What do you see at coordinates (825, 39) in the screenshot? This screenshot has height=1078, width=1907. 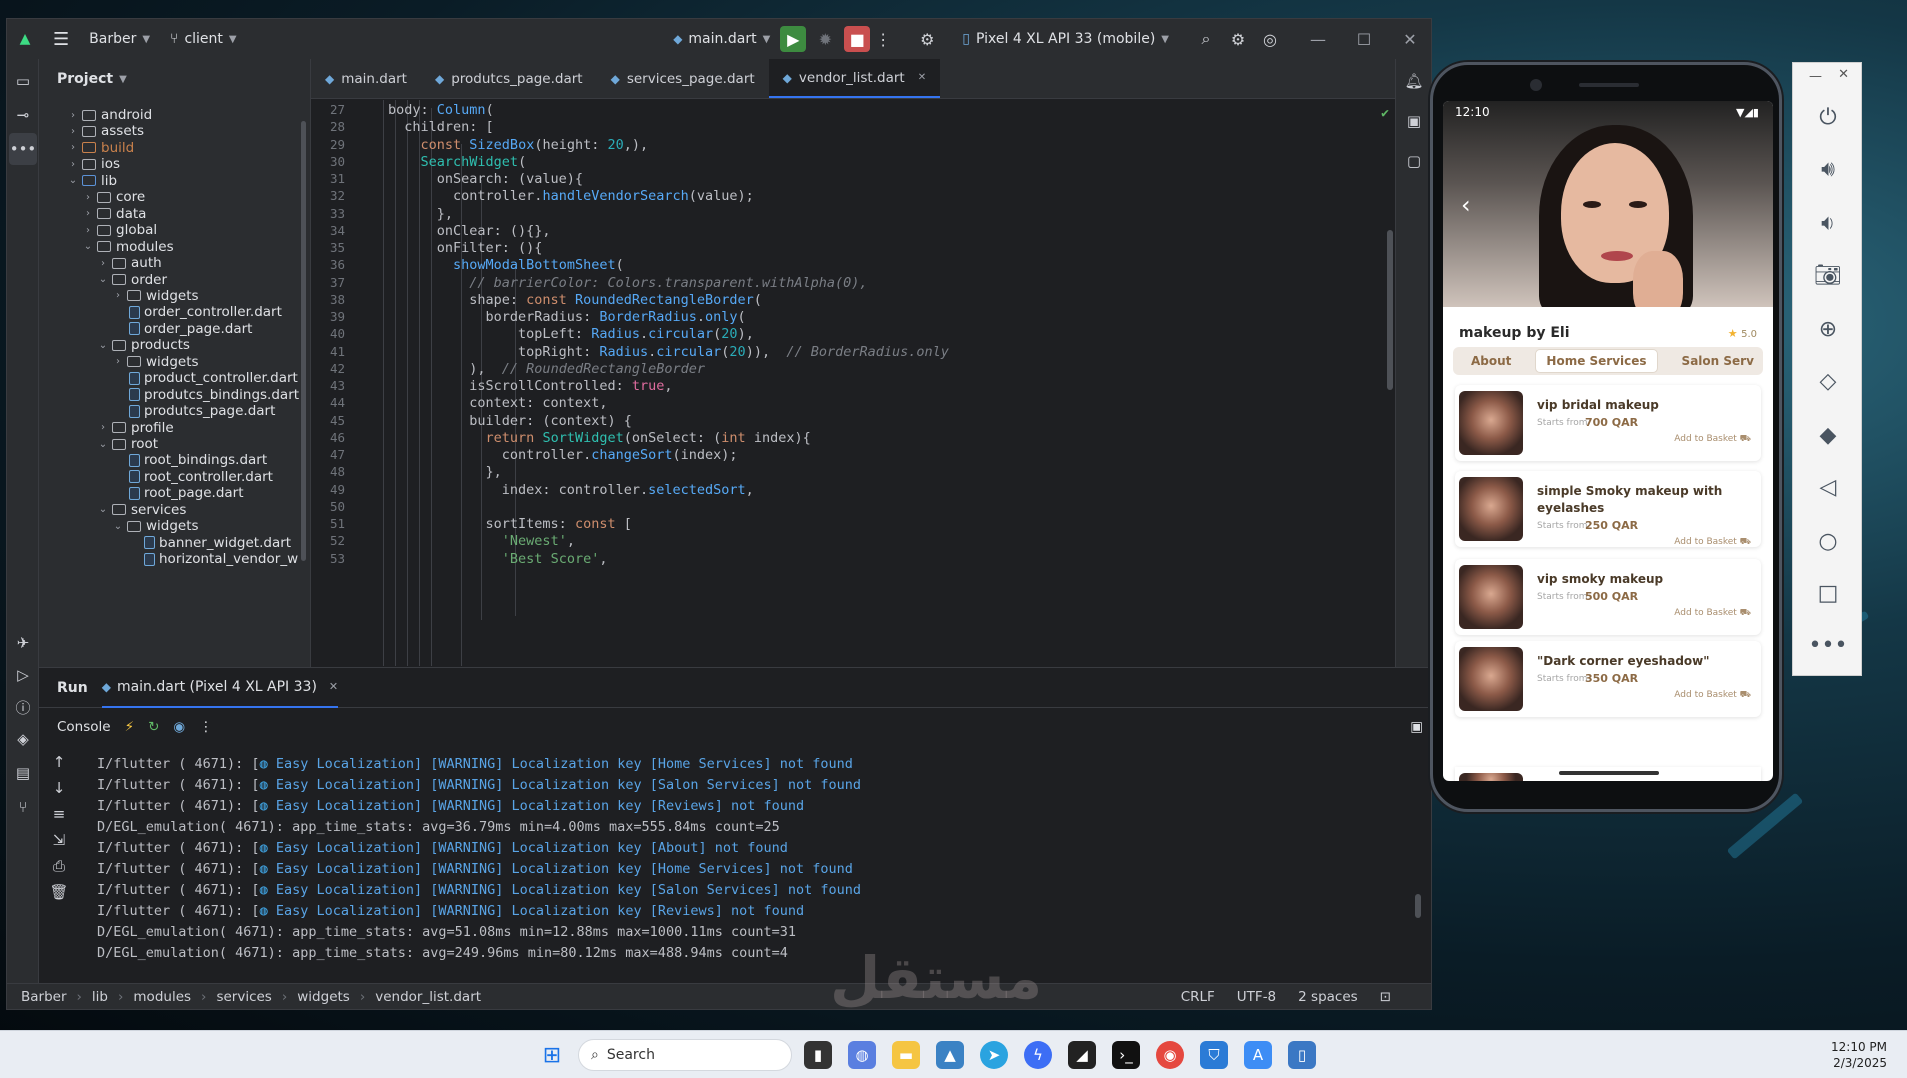 I see `debug-button: ✹` at bounding box center [825, 39].